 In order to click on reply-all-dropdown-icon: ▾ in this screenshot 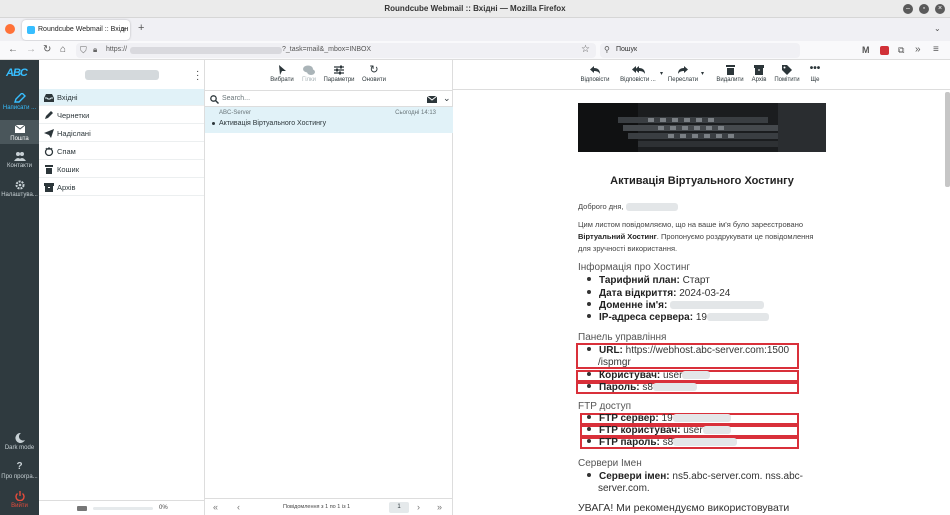, I will do `click(661, 73)`.